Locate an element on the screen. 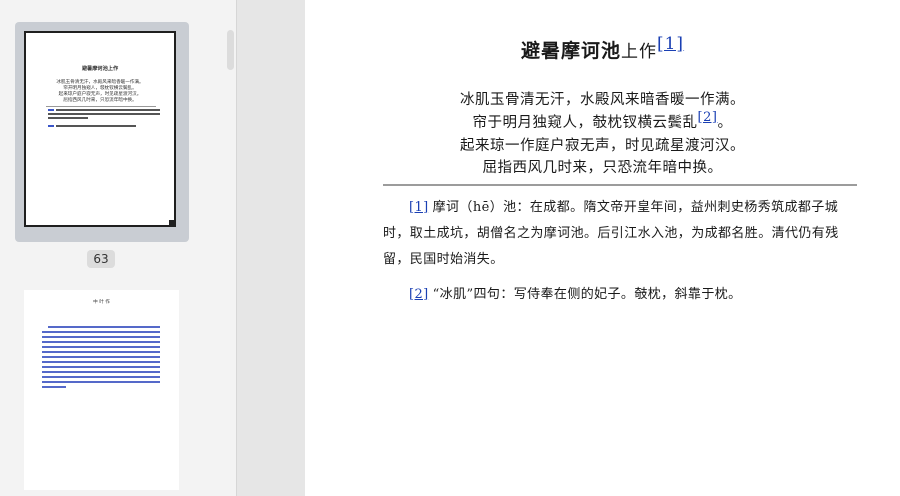 The image size is (900, 496). poem-title: 避暑摩诃池上作[1] is located at coordinates (602, 48).